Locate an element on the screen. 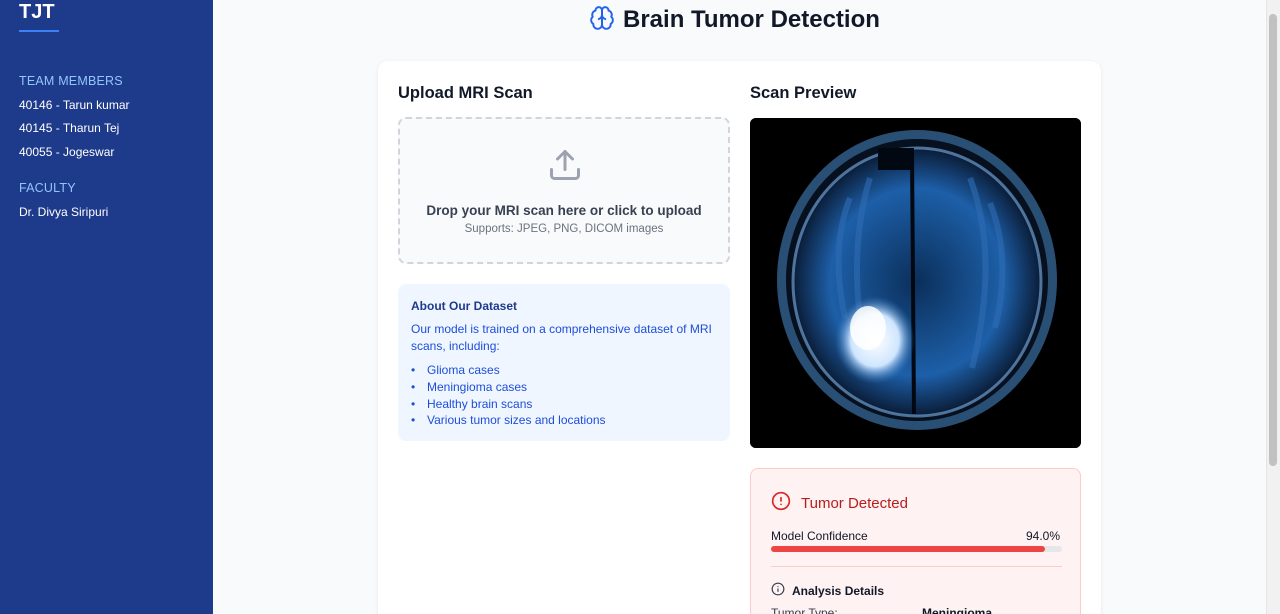 This screenshot has width=1280, height=614. upload-heading: Upload MRI Scan is located at coordinates (465, 93).